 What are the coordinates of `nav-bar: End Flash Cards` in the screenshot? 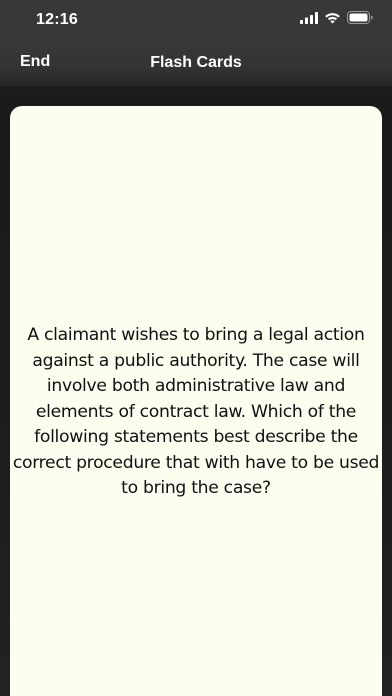 It's located at (196, 64).